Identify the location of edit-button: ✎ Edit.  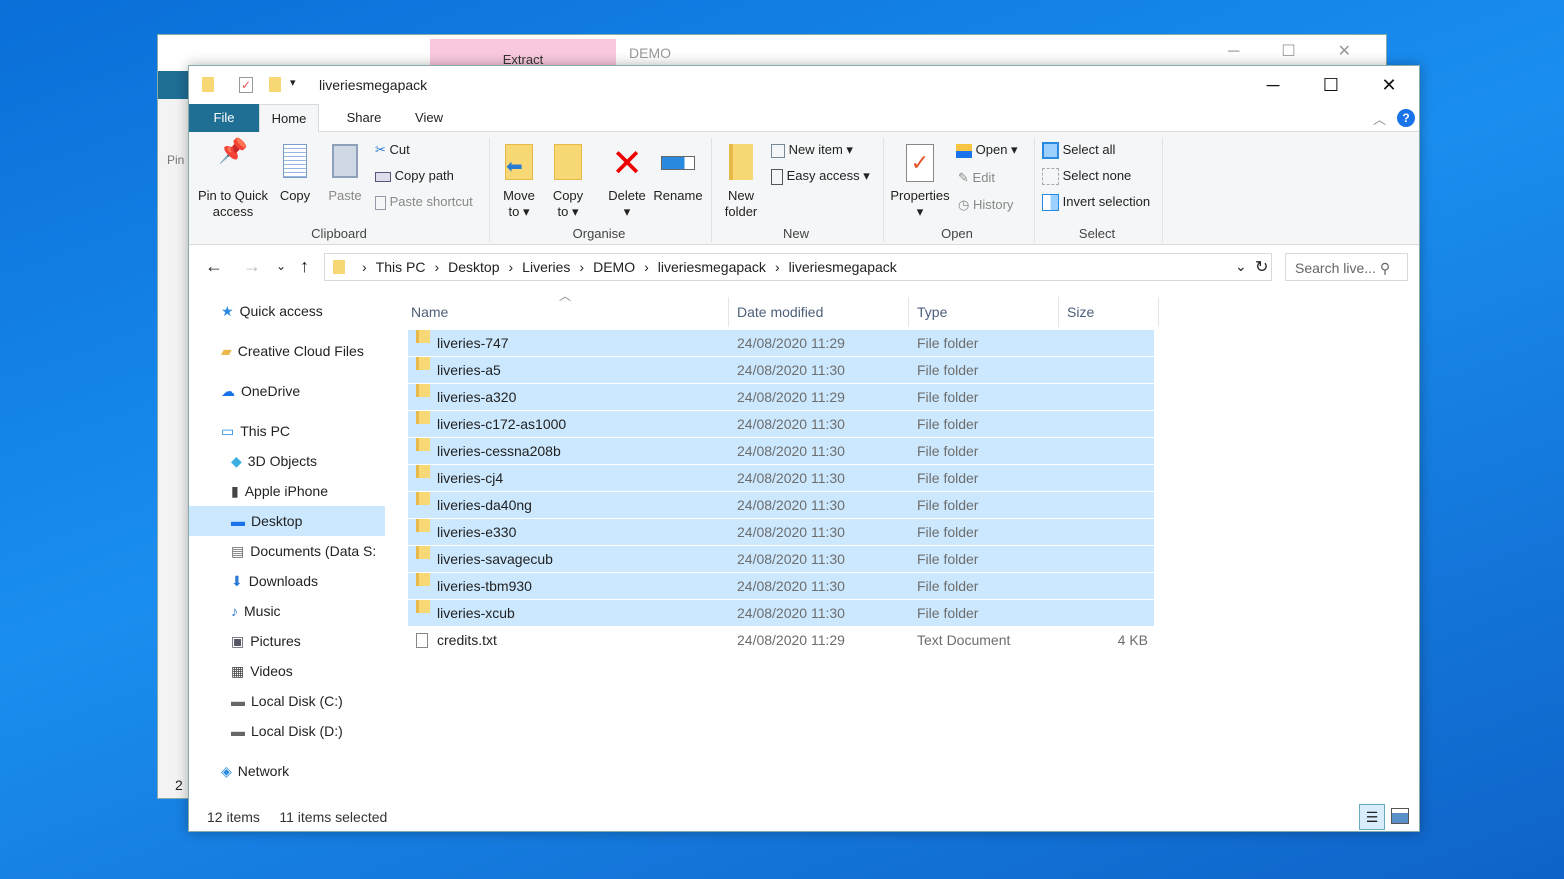
(976, 178).